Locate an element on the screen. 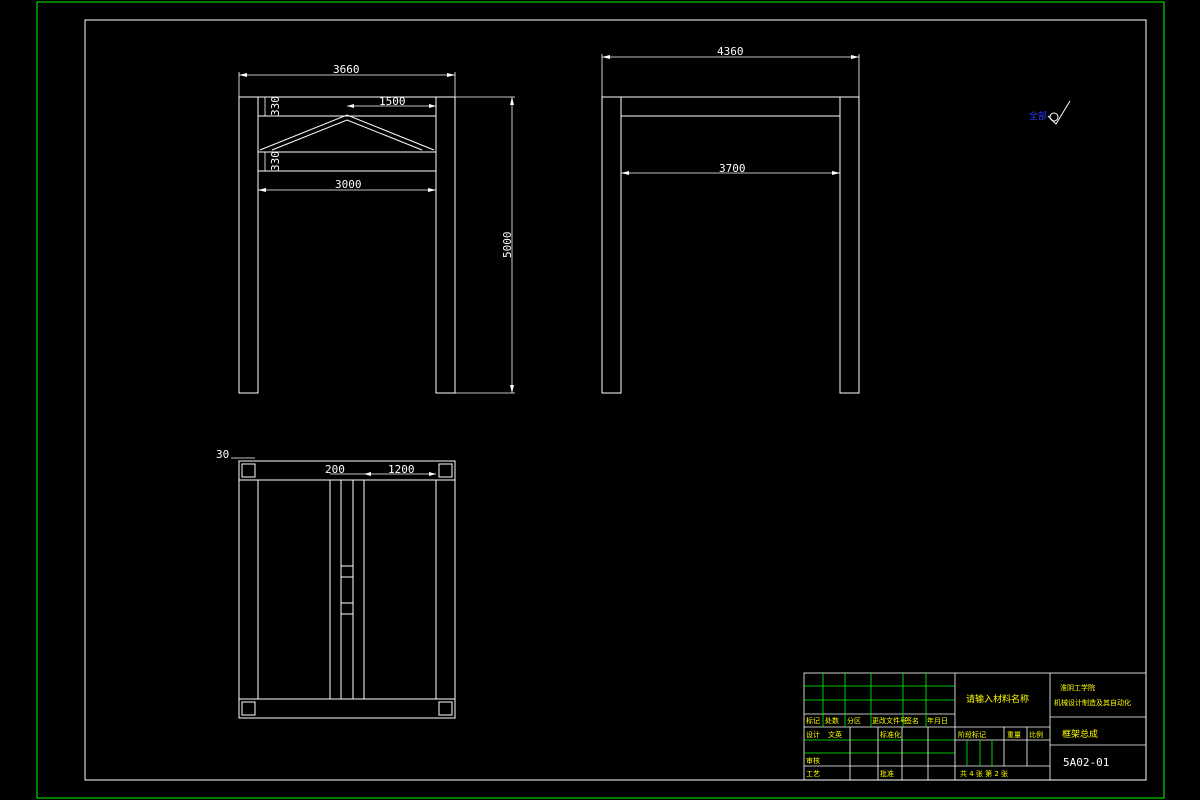  tb-school: 淮阴工学院 is located at coordinates (1077, 687).